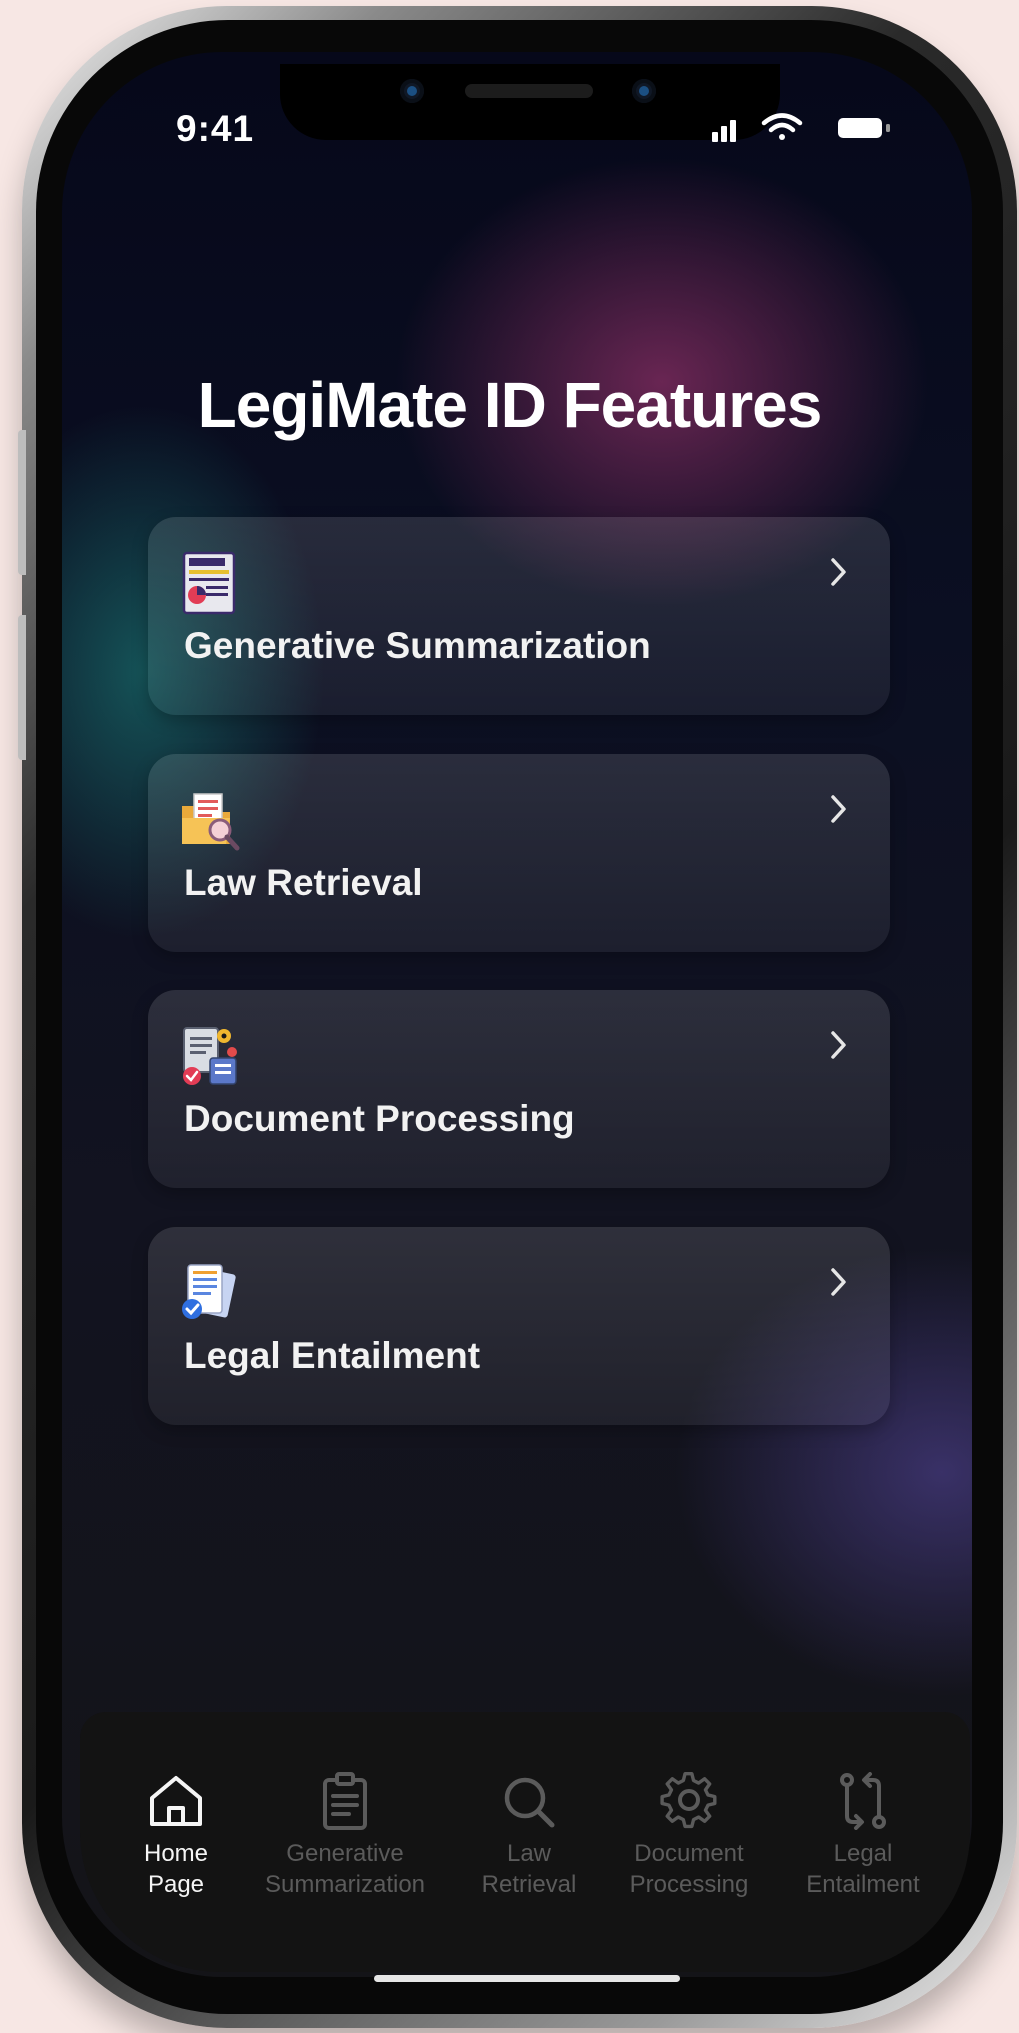  What do you see at coordinates (176, 1869) in the screenshot?
I see `tab-label: Home Page` at bounding box center [176, 1869].